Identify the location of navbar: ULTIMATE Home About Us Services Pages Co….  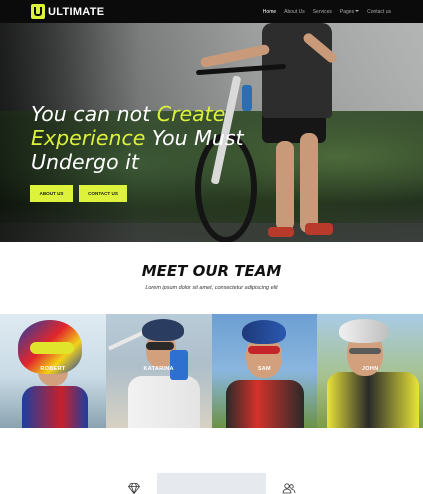
(211, 11).